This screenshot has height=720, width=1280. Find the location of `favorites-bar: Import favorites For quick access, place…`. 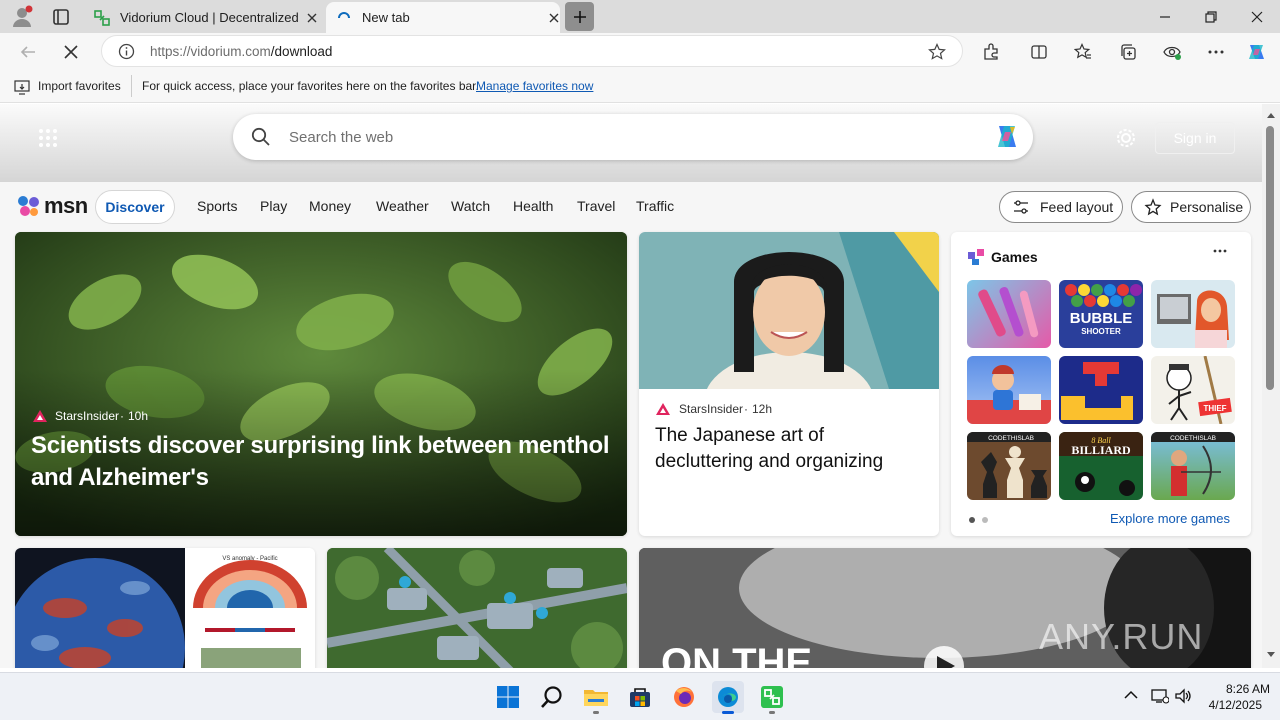

favorites-bar: Import favorites For quick access, place… is located at coordinates (640, 86).